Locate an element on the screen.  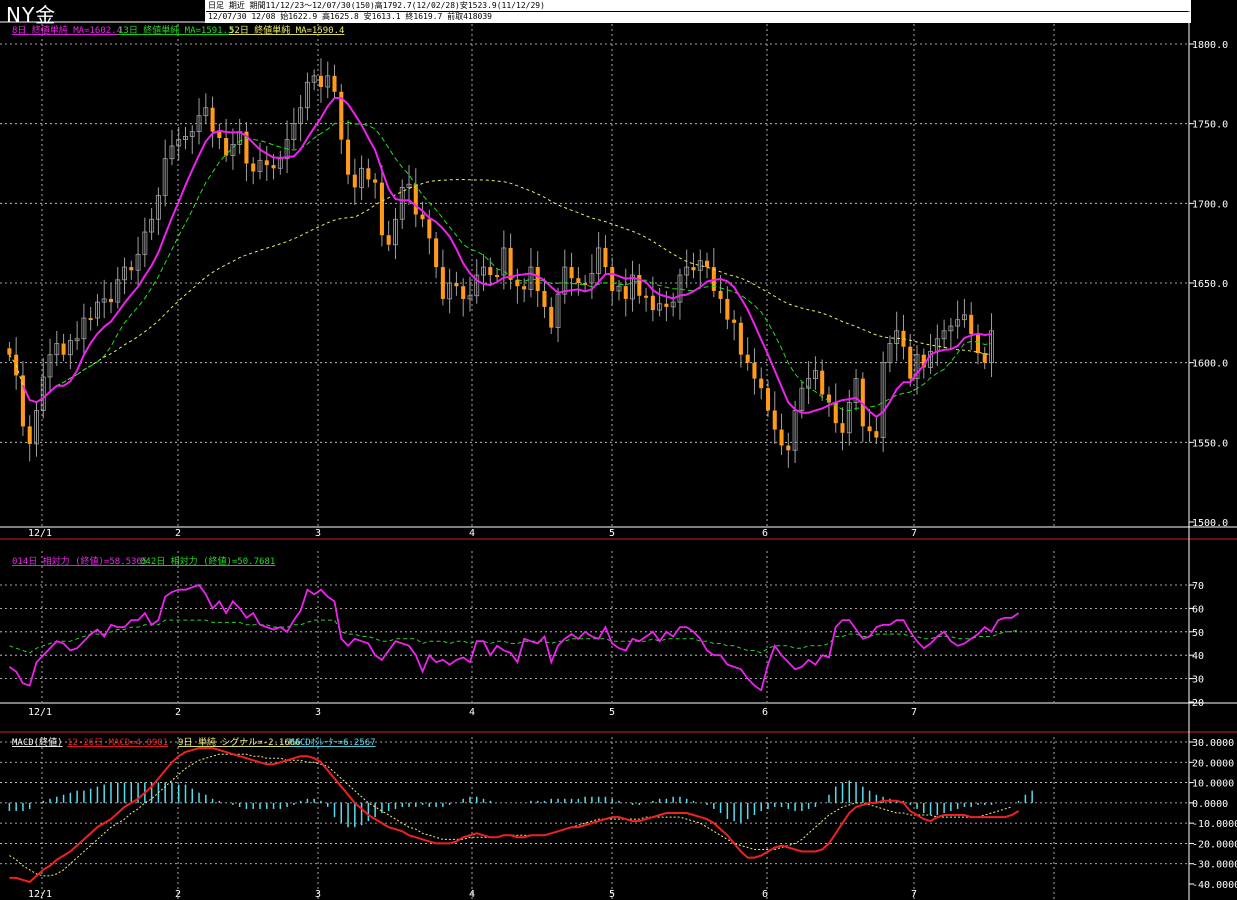
macd-legend-item: MACD(終値) is located at coordinates (37, 742).